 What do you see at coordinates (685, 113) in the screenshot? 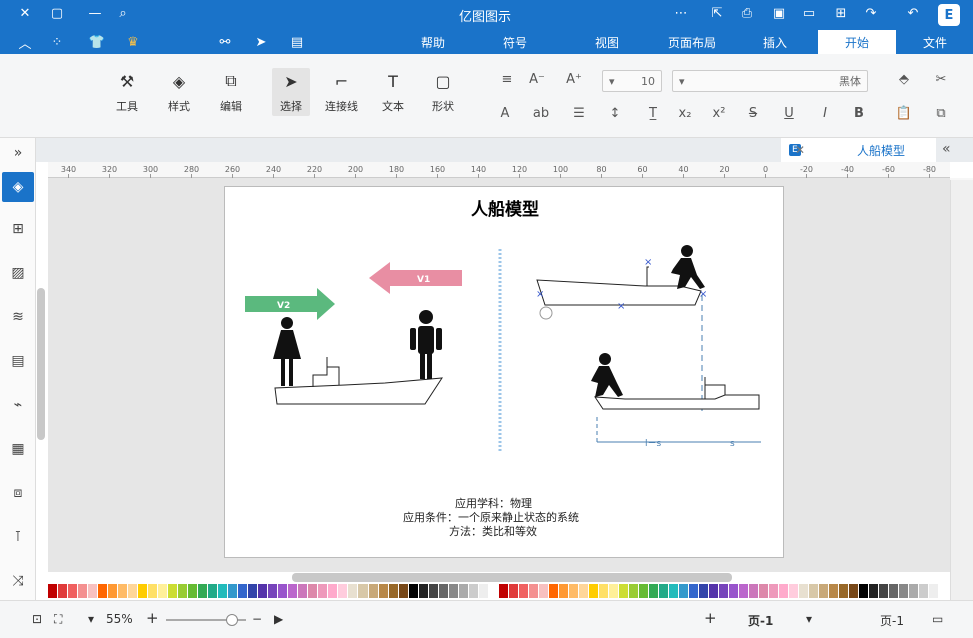
I see `subscript-icon: x₂` at bounding box center [685, 113].